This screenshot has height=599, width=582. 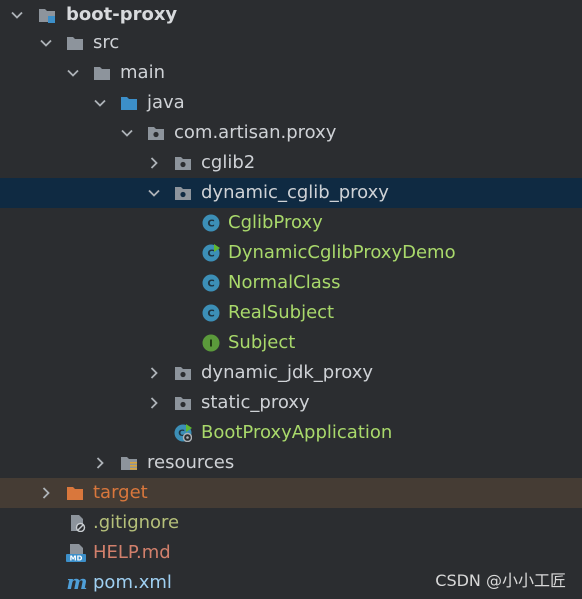 I want to click on resources-folder-icon, so click(x=129, y=463).